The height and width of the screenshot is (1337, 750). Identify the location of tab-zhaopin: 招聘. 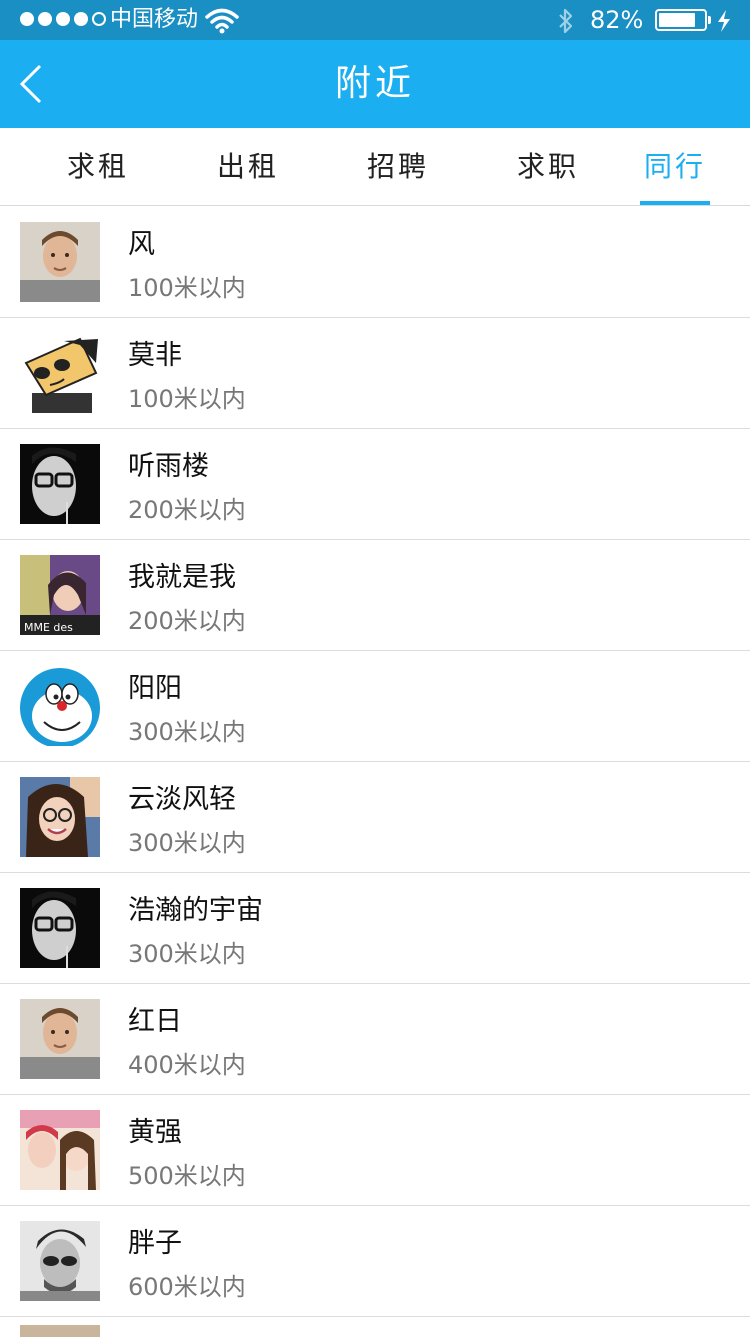
(398, 167).